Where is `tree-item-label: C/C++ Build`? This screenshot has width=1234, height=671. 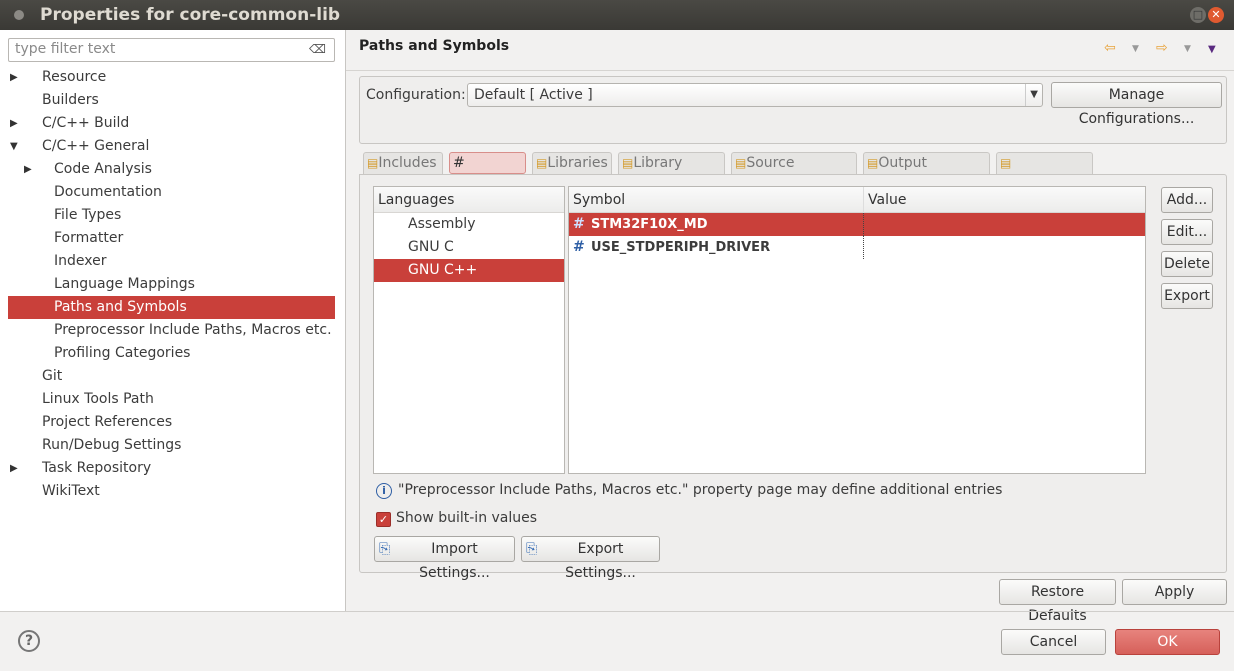
tree-item-label: C/C++ Build is located at coordinates (86, 123).